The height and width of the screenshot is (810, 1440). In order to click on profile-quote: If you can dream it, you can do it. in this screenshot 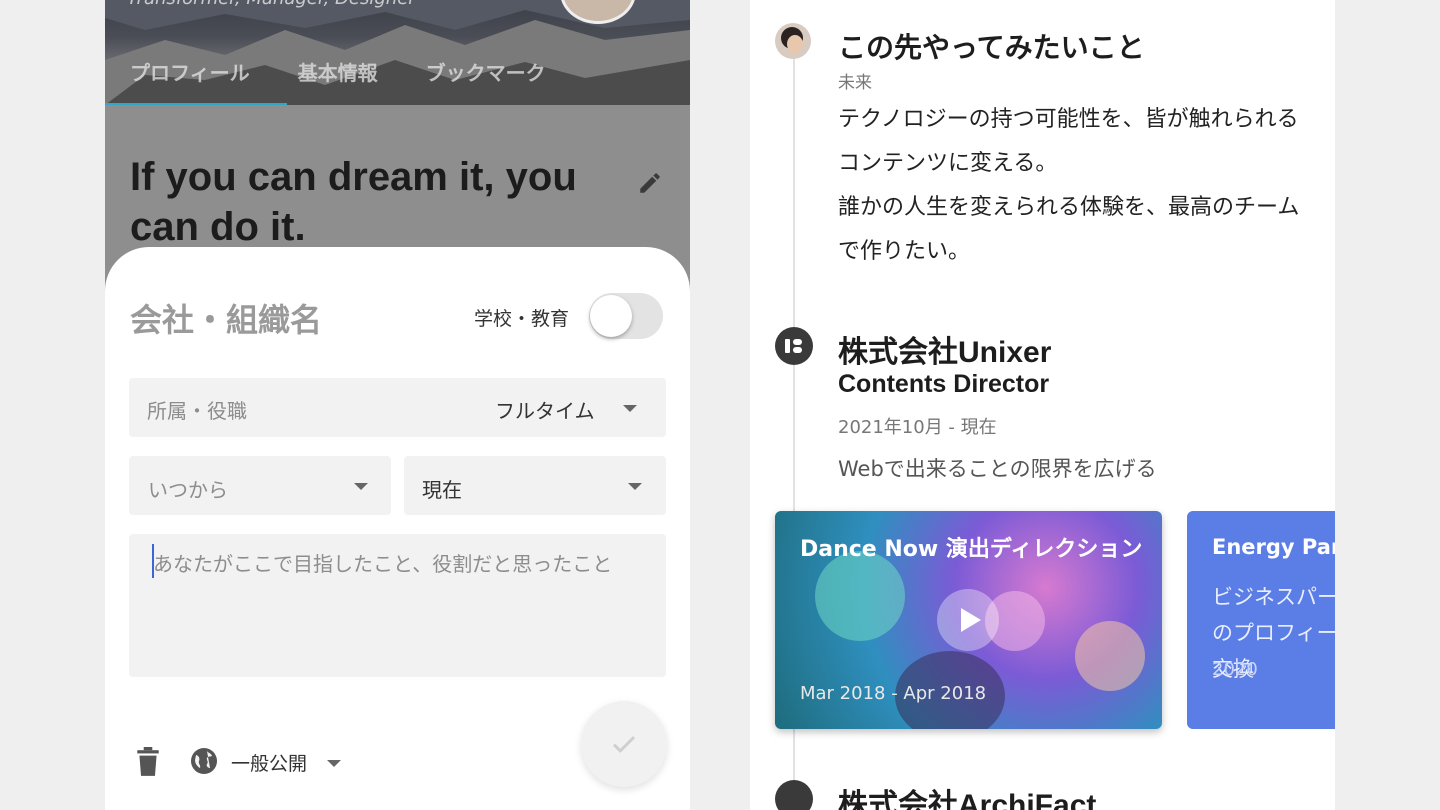, I will do `click(353, 202)`.